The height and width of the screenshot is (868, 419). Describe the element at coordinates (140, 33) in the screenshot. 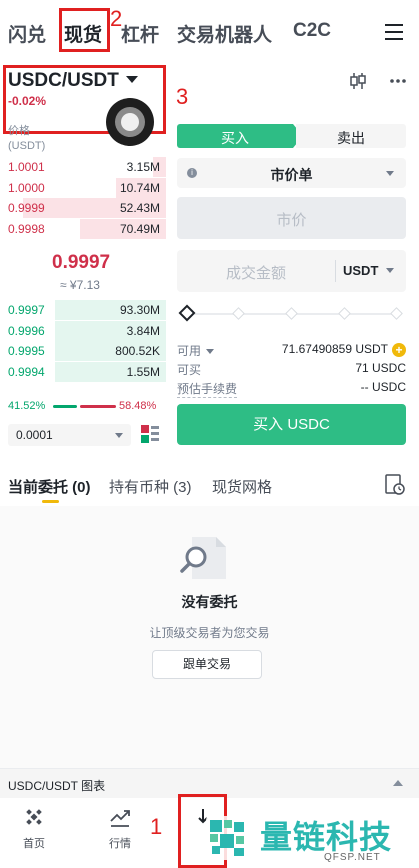

I see `tab-margin: 杠杆` at that location.